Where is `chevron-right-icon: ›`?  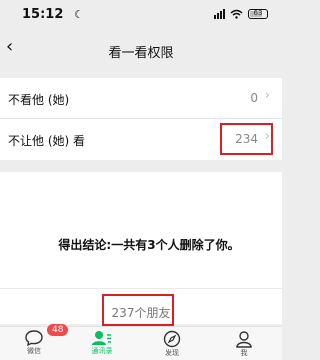 chevron-right-icon: › is located at coordinates (267, 95).